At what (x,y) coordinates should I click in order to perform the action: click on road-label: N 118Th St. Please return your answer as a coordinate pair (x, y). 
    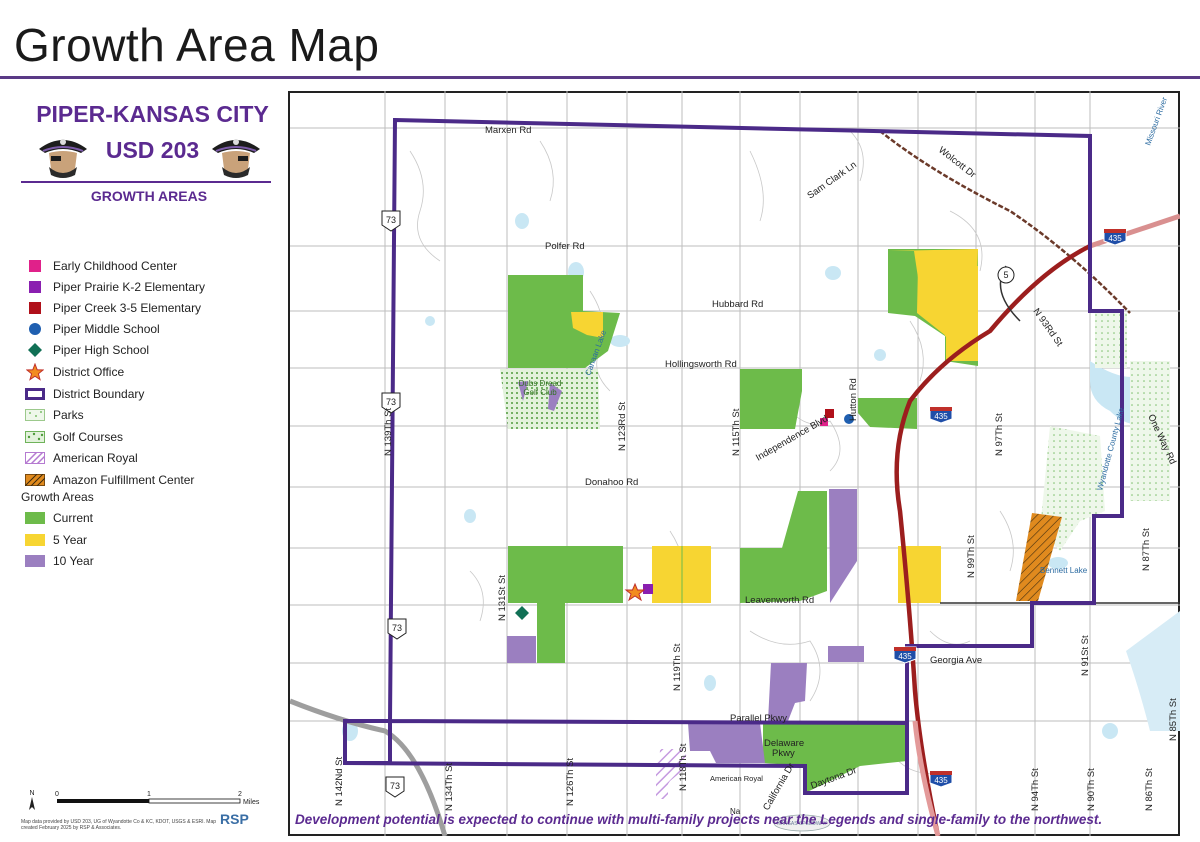
    Looking at the image, I should click on (683, 767).